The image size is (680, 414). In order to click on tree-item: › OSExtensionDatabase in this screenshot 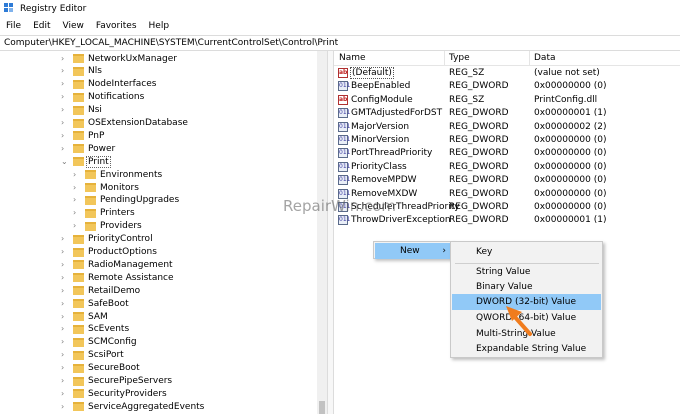, I will do `click(125, 123)`.